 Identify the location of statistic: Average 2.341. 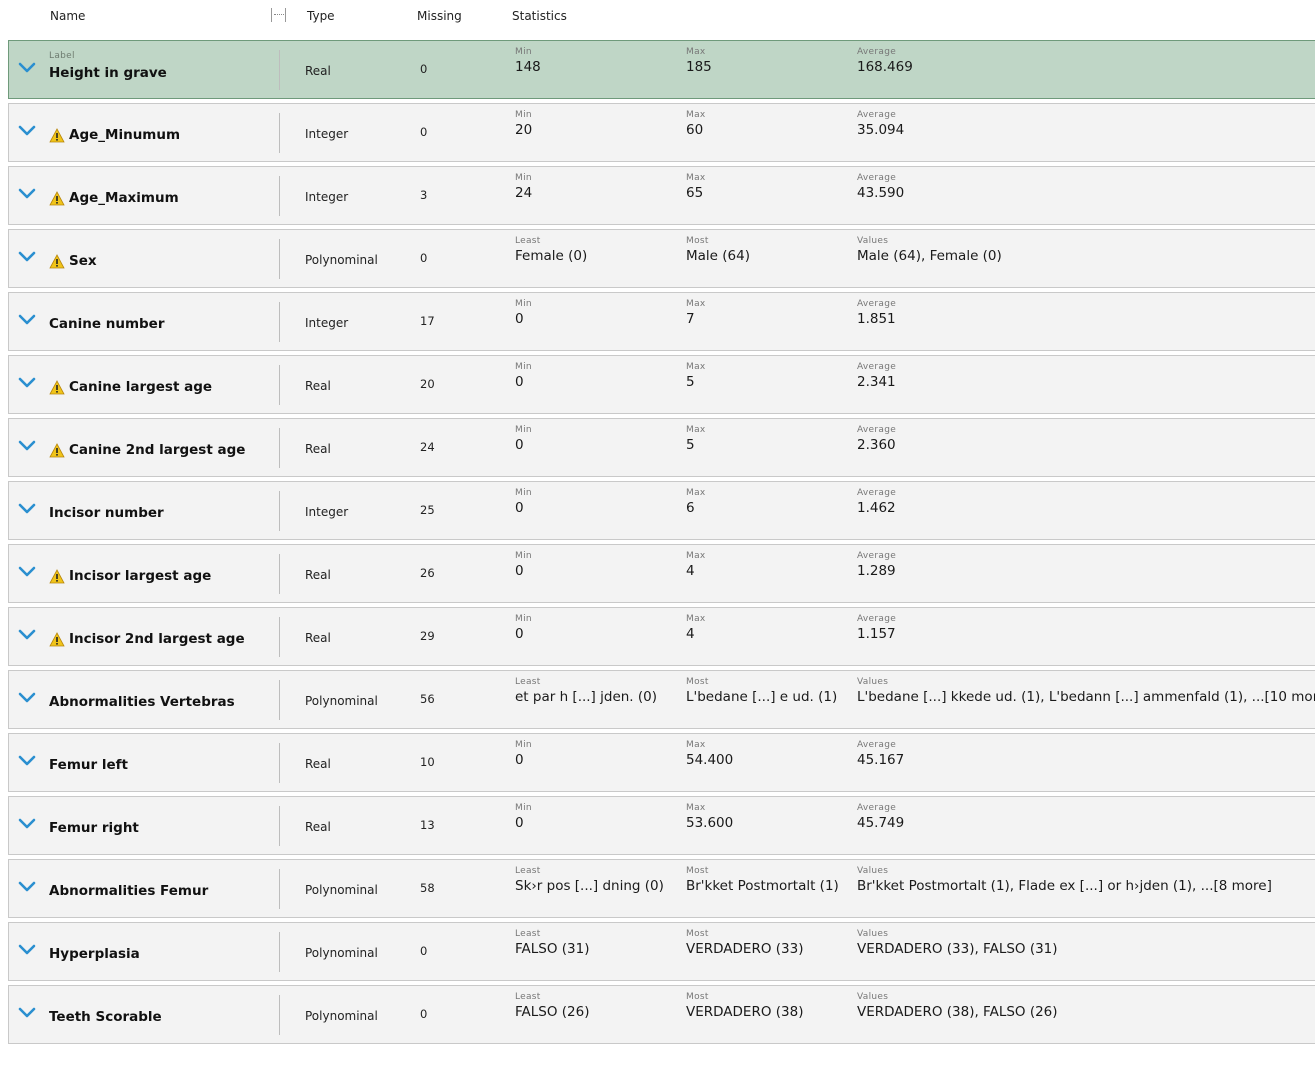
(876, 376).